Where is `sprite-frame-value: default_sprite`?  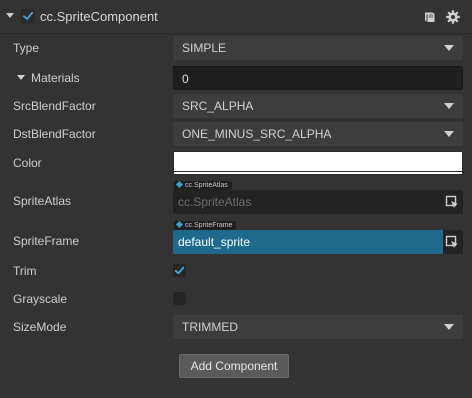
sprite-frame-value: default_sprite is located at coordinates (214, 242).